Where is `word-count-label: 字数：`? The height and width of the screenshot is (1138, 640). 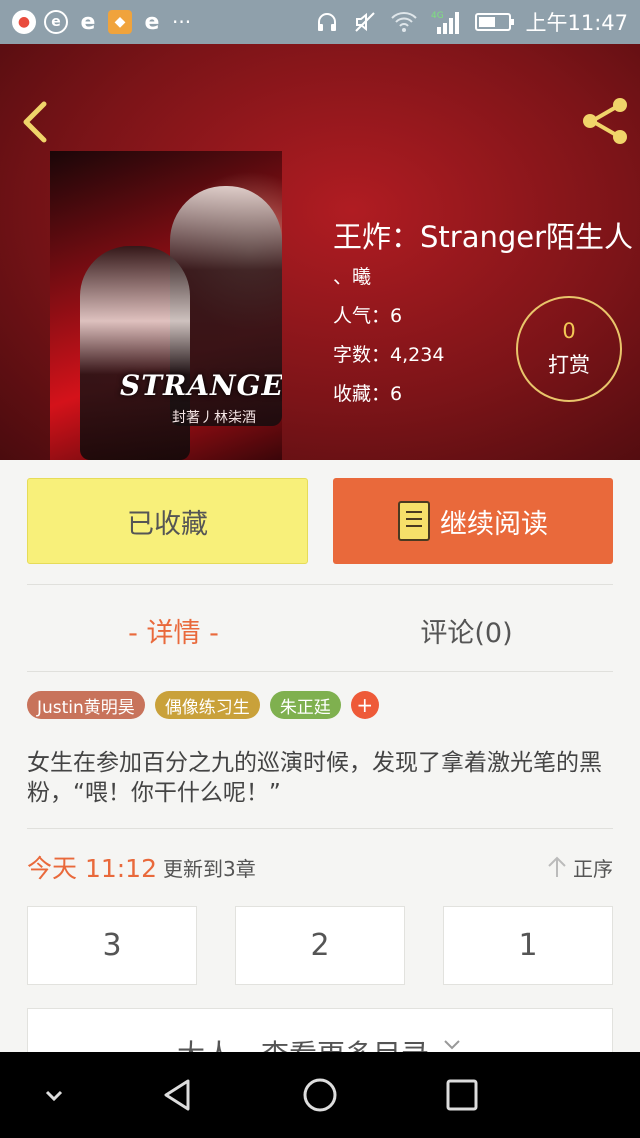
word-count-label: 字数： is located at coordinates (362, 355).